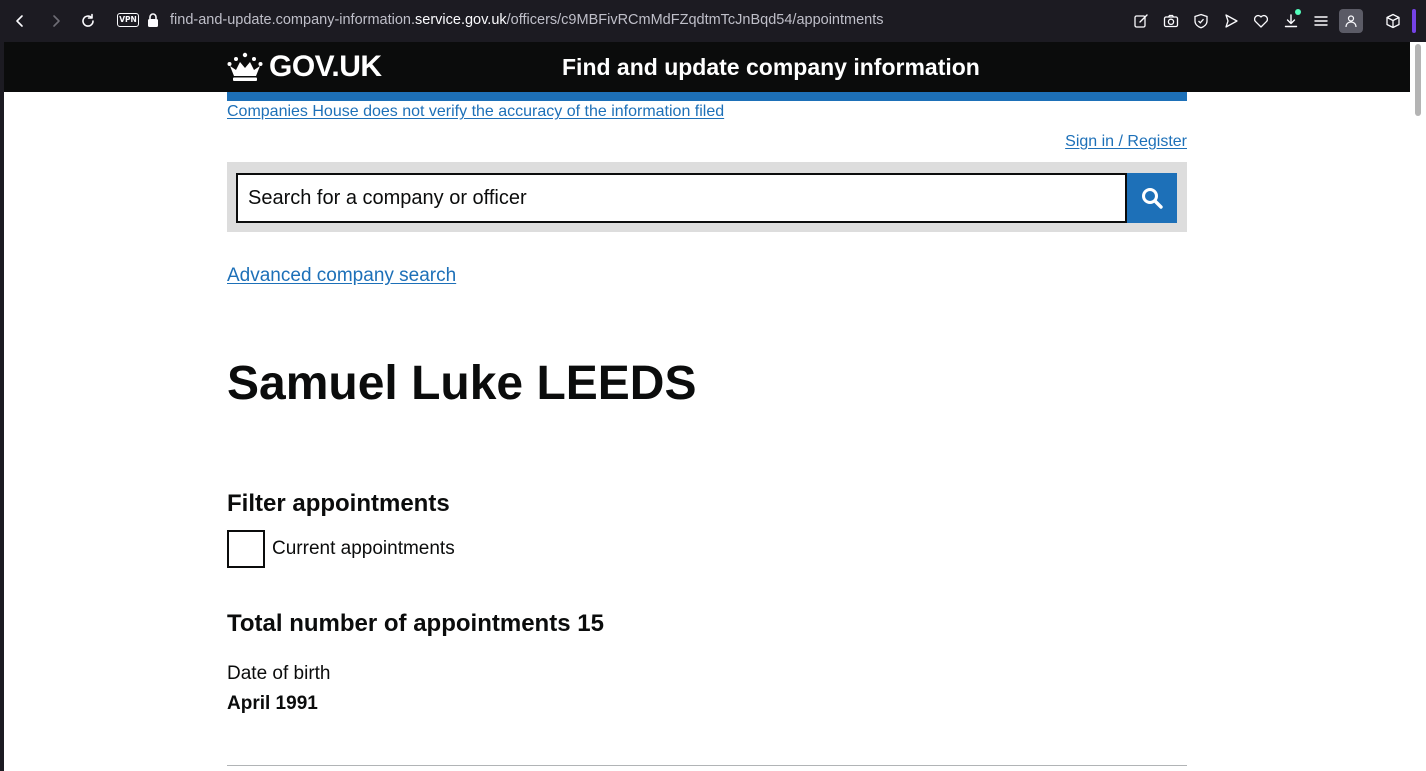 This screenshot has width=1426, height=771. I want to click on header-blue-bar, so click(707, 96).